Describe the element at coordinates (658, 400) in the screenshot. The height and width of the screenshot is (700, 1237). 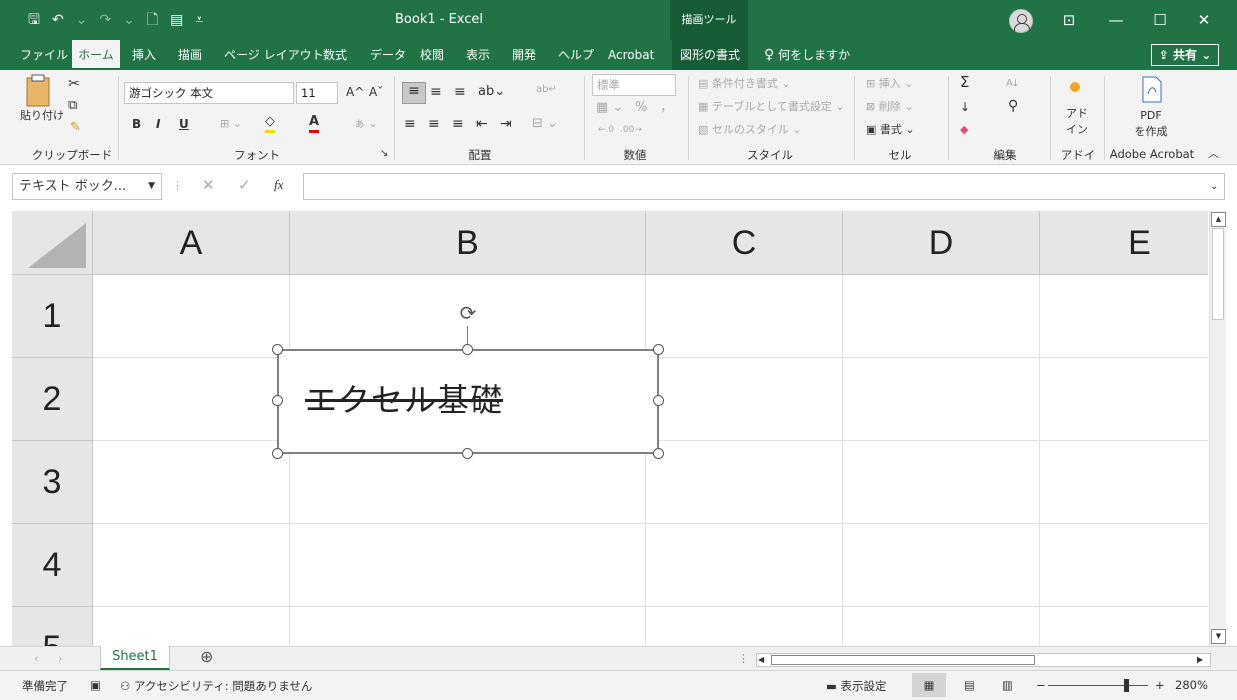
I see `resize-handle-right` at that location.